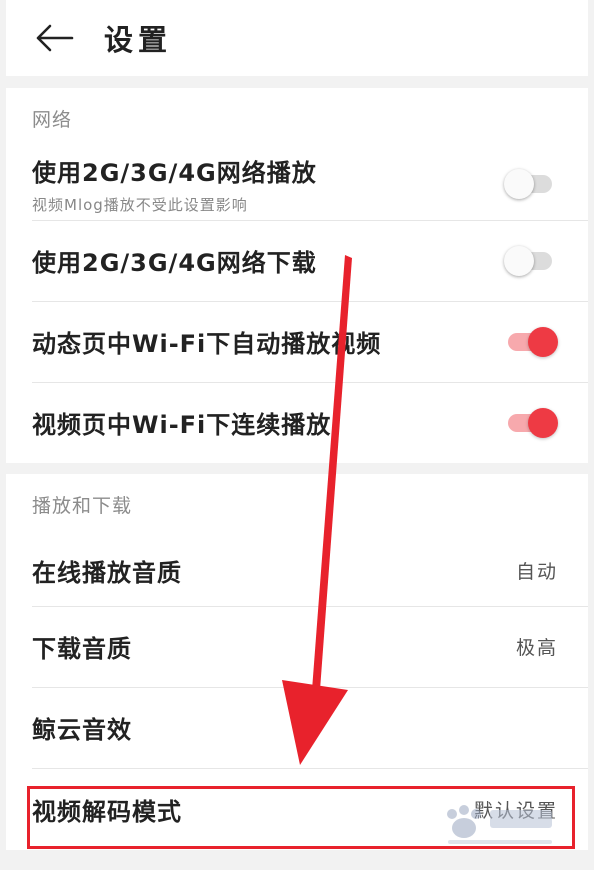 The height and width of the screenshot is (870, 594). What do you see at coordinates (536, 648) in the screenshot?
I see `setting-value: 极高` at bounding box center [536, 648].